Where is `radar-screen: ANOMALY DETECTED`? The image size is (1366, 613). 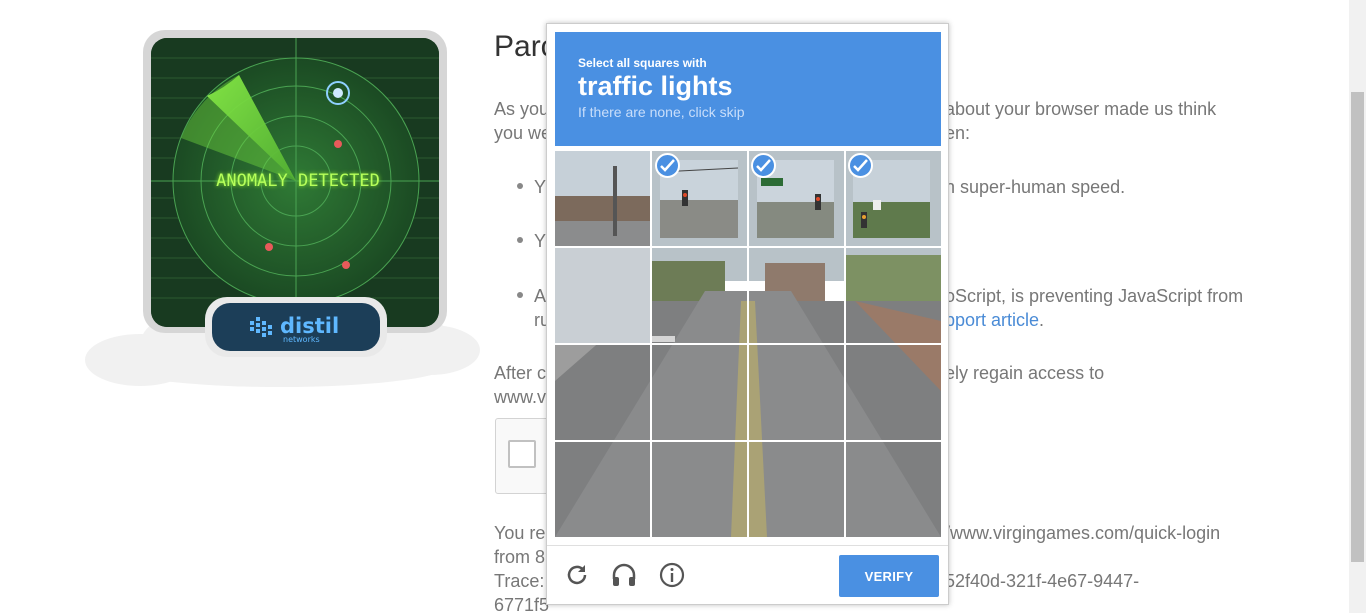 radar-screen: ANOMALY DETECTED is located at coordinates (295, 182).